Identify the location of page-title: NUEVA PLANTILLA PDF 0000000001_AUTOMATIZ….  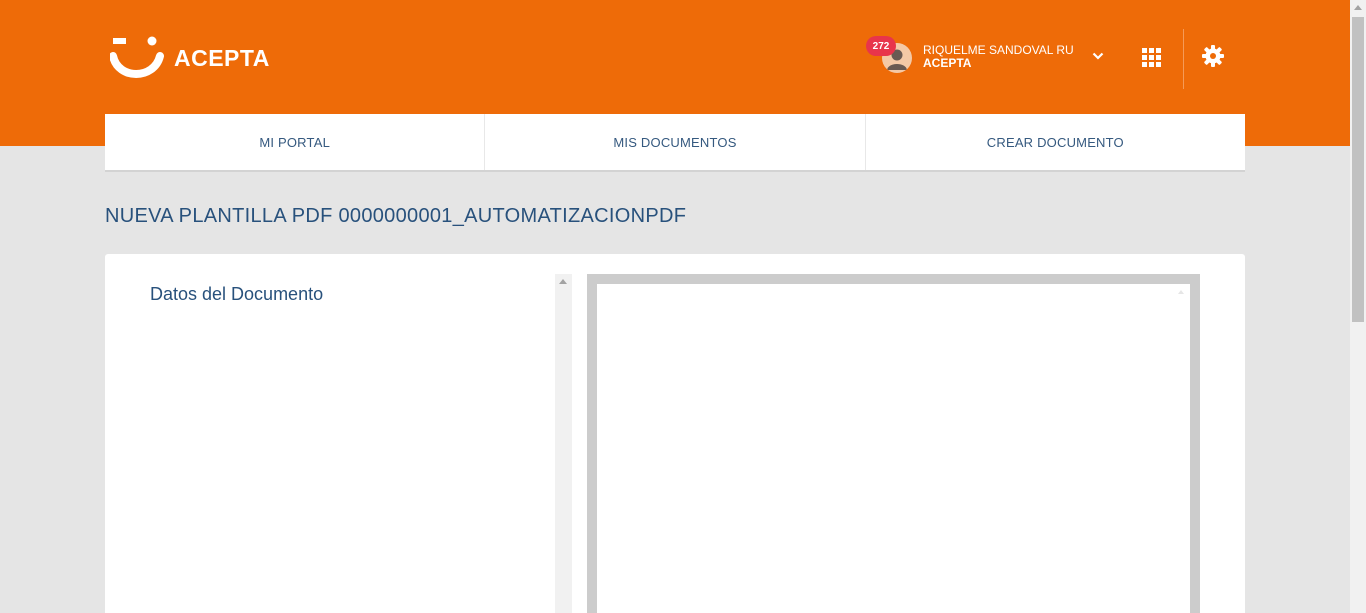
(396, 216).